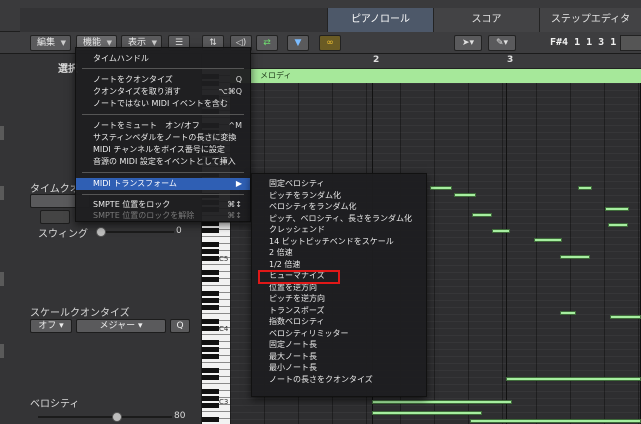 The height and width of the screenshot is (424, 641). I want to click on edit-menu-button: 編集 ▼, so click(50, 43).